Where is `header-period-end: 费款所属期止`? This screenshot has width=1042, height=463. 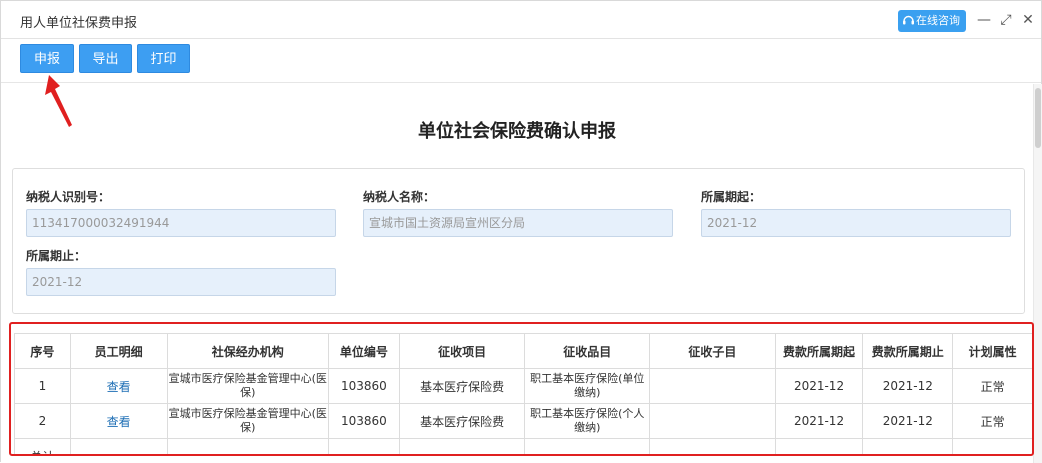
header-period-end: 费款所属期止 is located at coordinates (908, 351).